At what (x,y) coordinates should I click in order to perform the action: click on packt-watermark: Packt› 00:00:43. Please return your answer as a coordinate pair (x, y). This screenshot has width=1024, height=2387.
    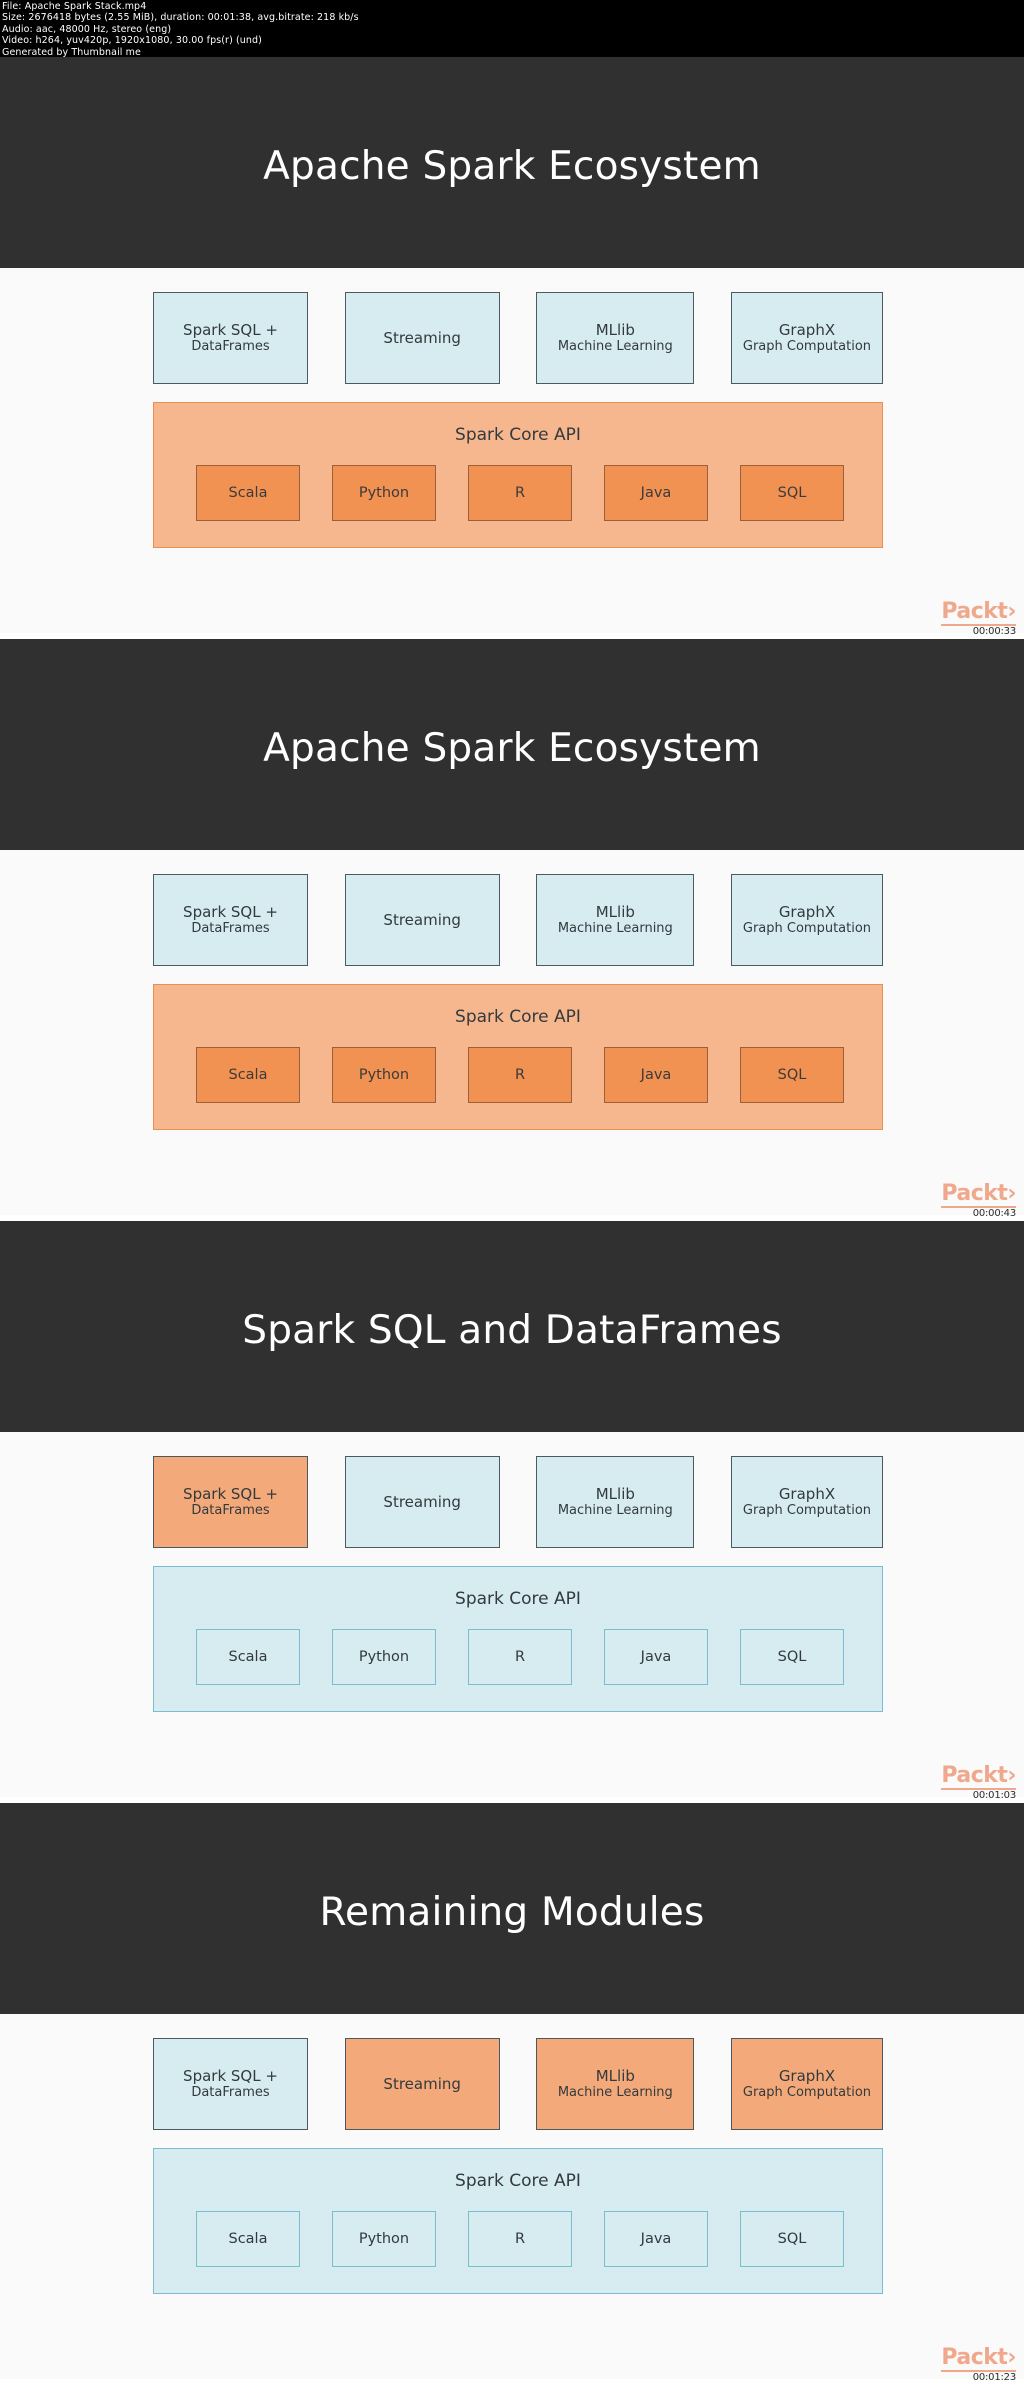
    Looking at the image, I should click on (936, 1201).